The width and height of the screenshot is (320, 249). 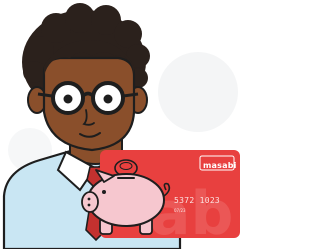 What do you see at coordinates (197, 200) in the screenshot?
I see `card-number: 5372 1023` at bounding box center [197, 200].